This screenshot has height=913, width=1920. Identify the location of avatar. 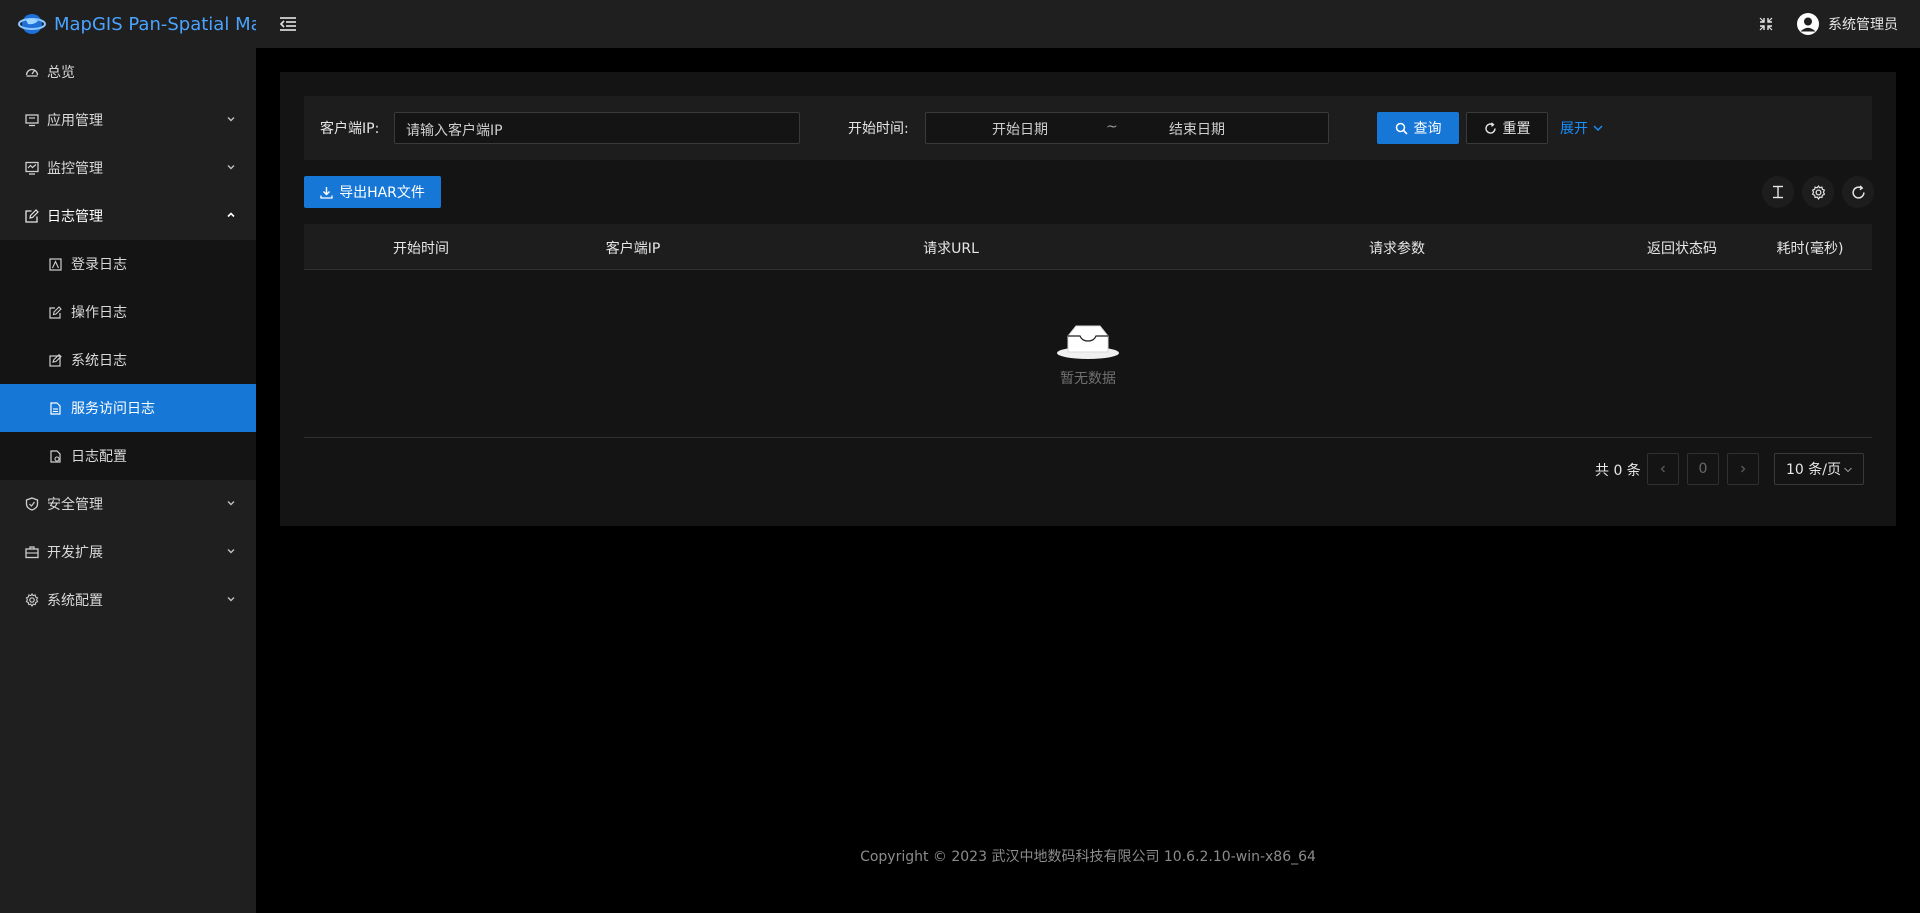
(1808, 24).